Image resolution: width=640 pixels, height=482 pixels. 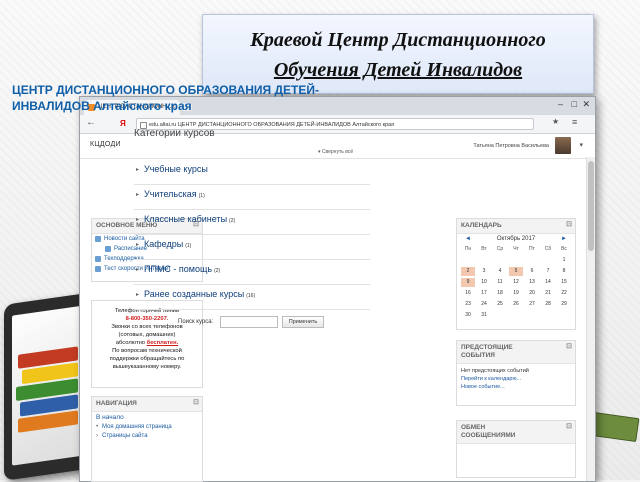 What do you see at coordinates (555, 121) in the screenshot?
I see `star-icon: ★` at bounding box center [555, 121].